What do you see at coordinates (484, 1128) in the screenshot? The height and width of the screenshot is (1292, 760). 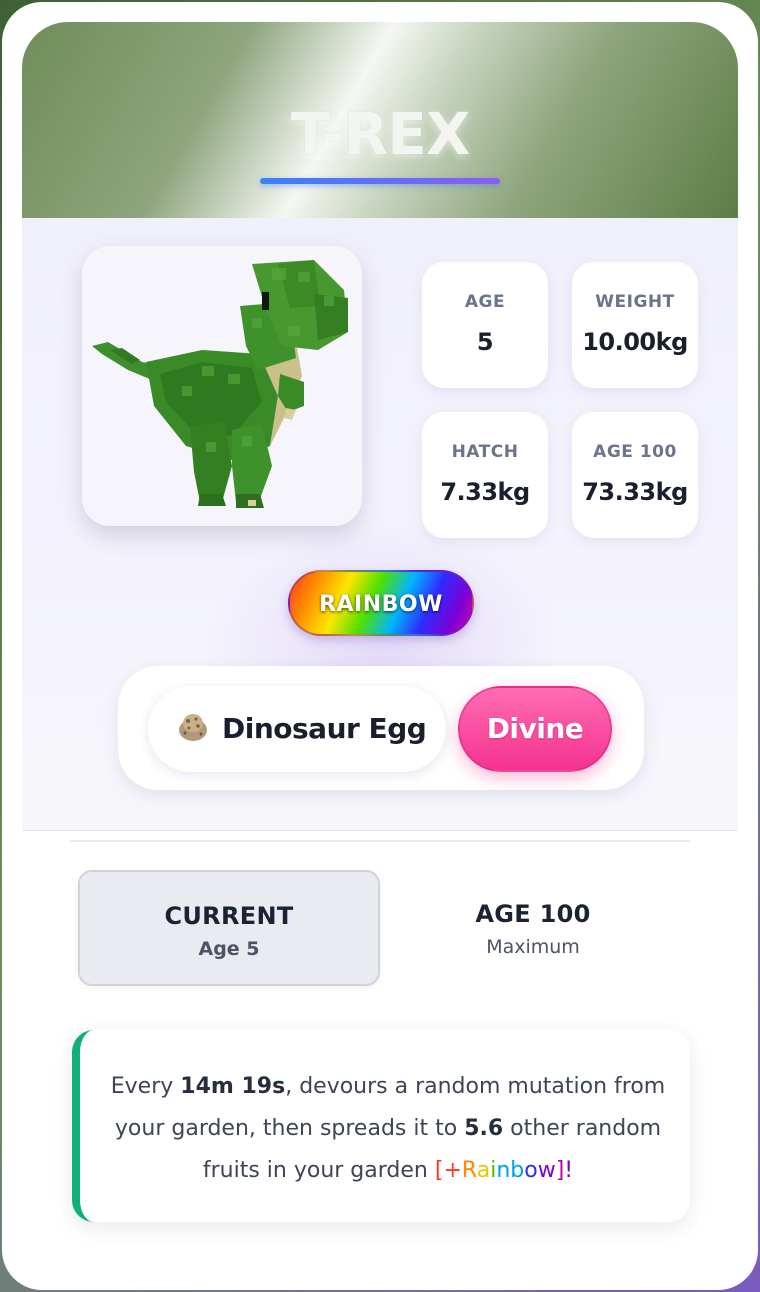 I see `ability-count: 5.6` at bounding box center [484, 1128].